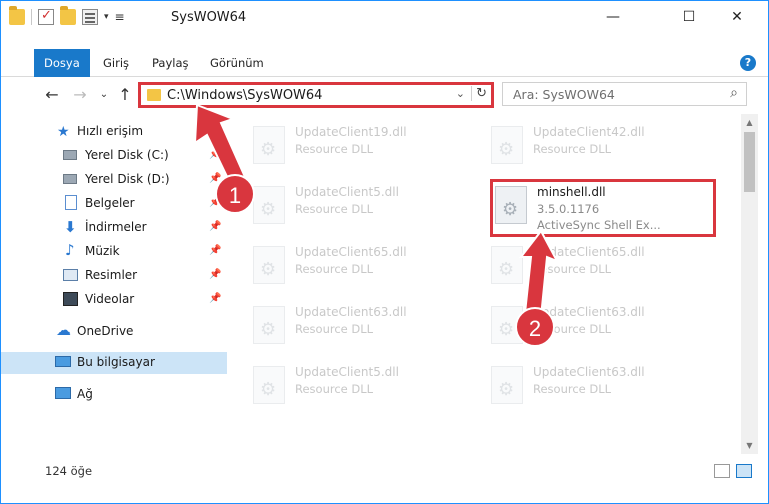 The height and width of the screenshot is (504, 769). I want to click on arrow-to-file, so click(539, 274).